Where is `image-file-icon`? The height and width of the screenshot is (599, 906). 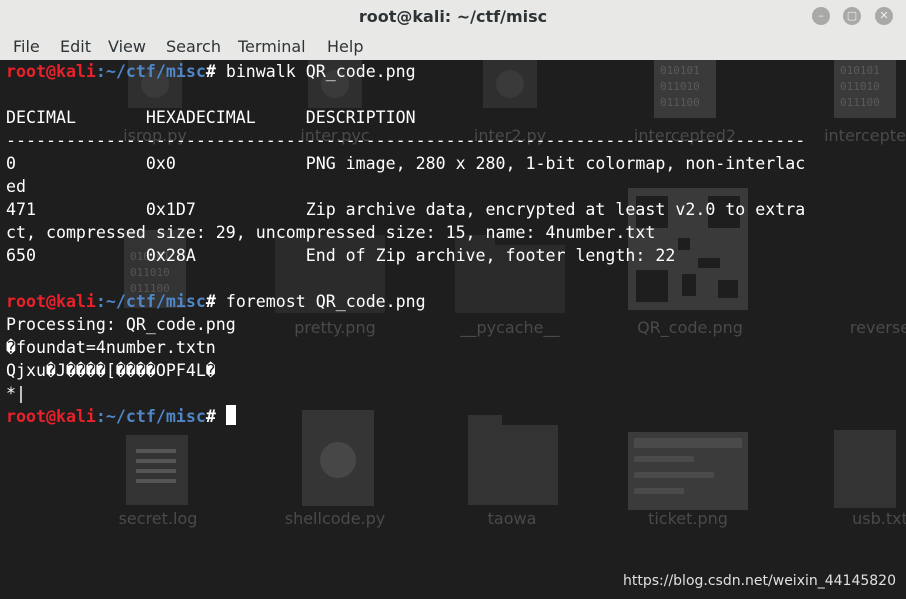
image-file-icon is located at coordinates (688, 471).